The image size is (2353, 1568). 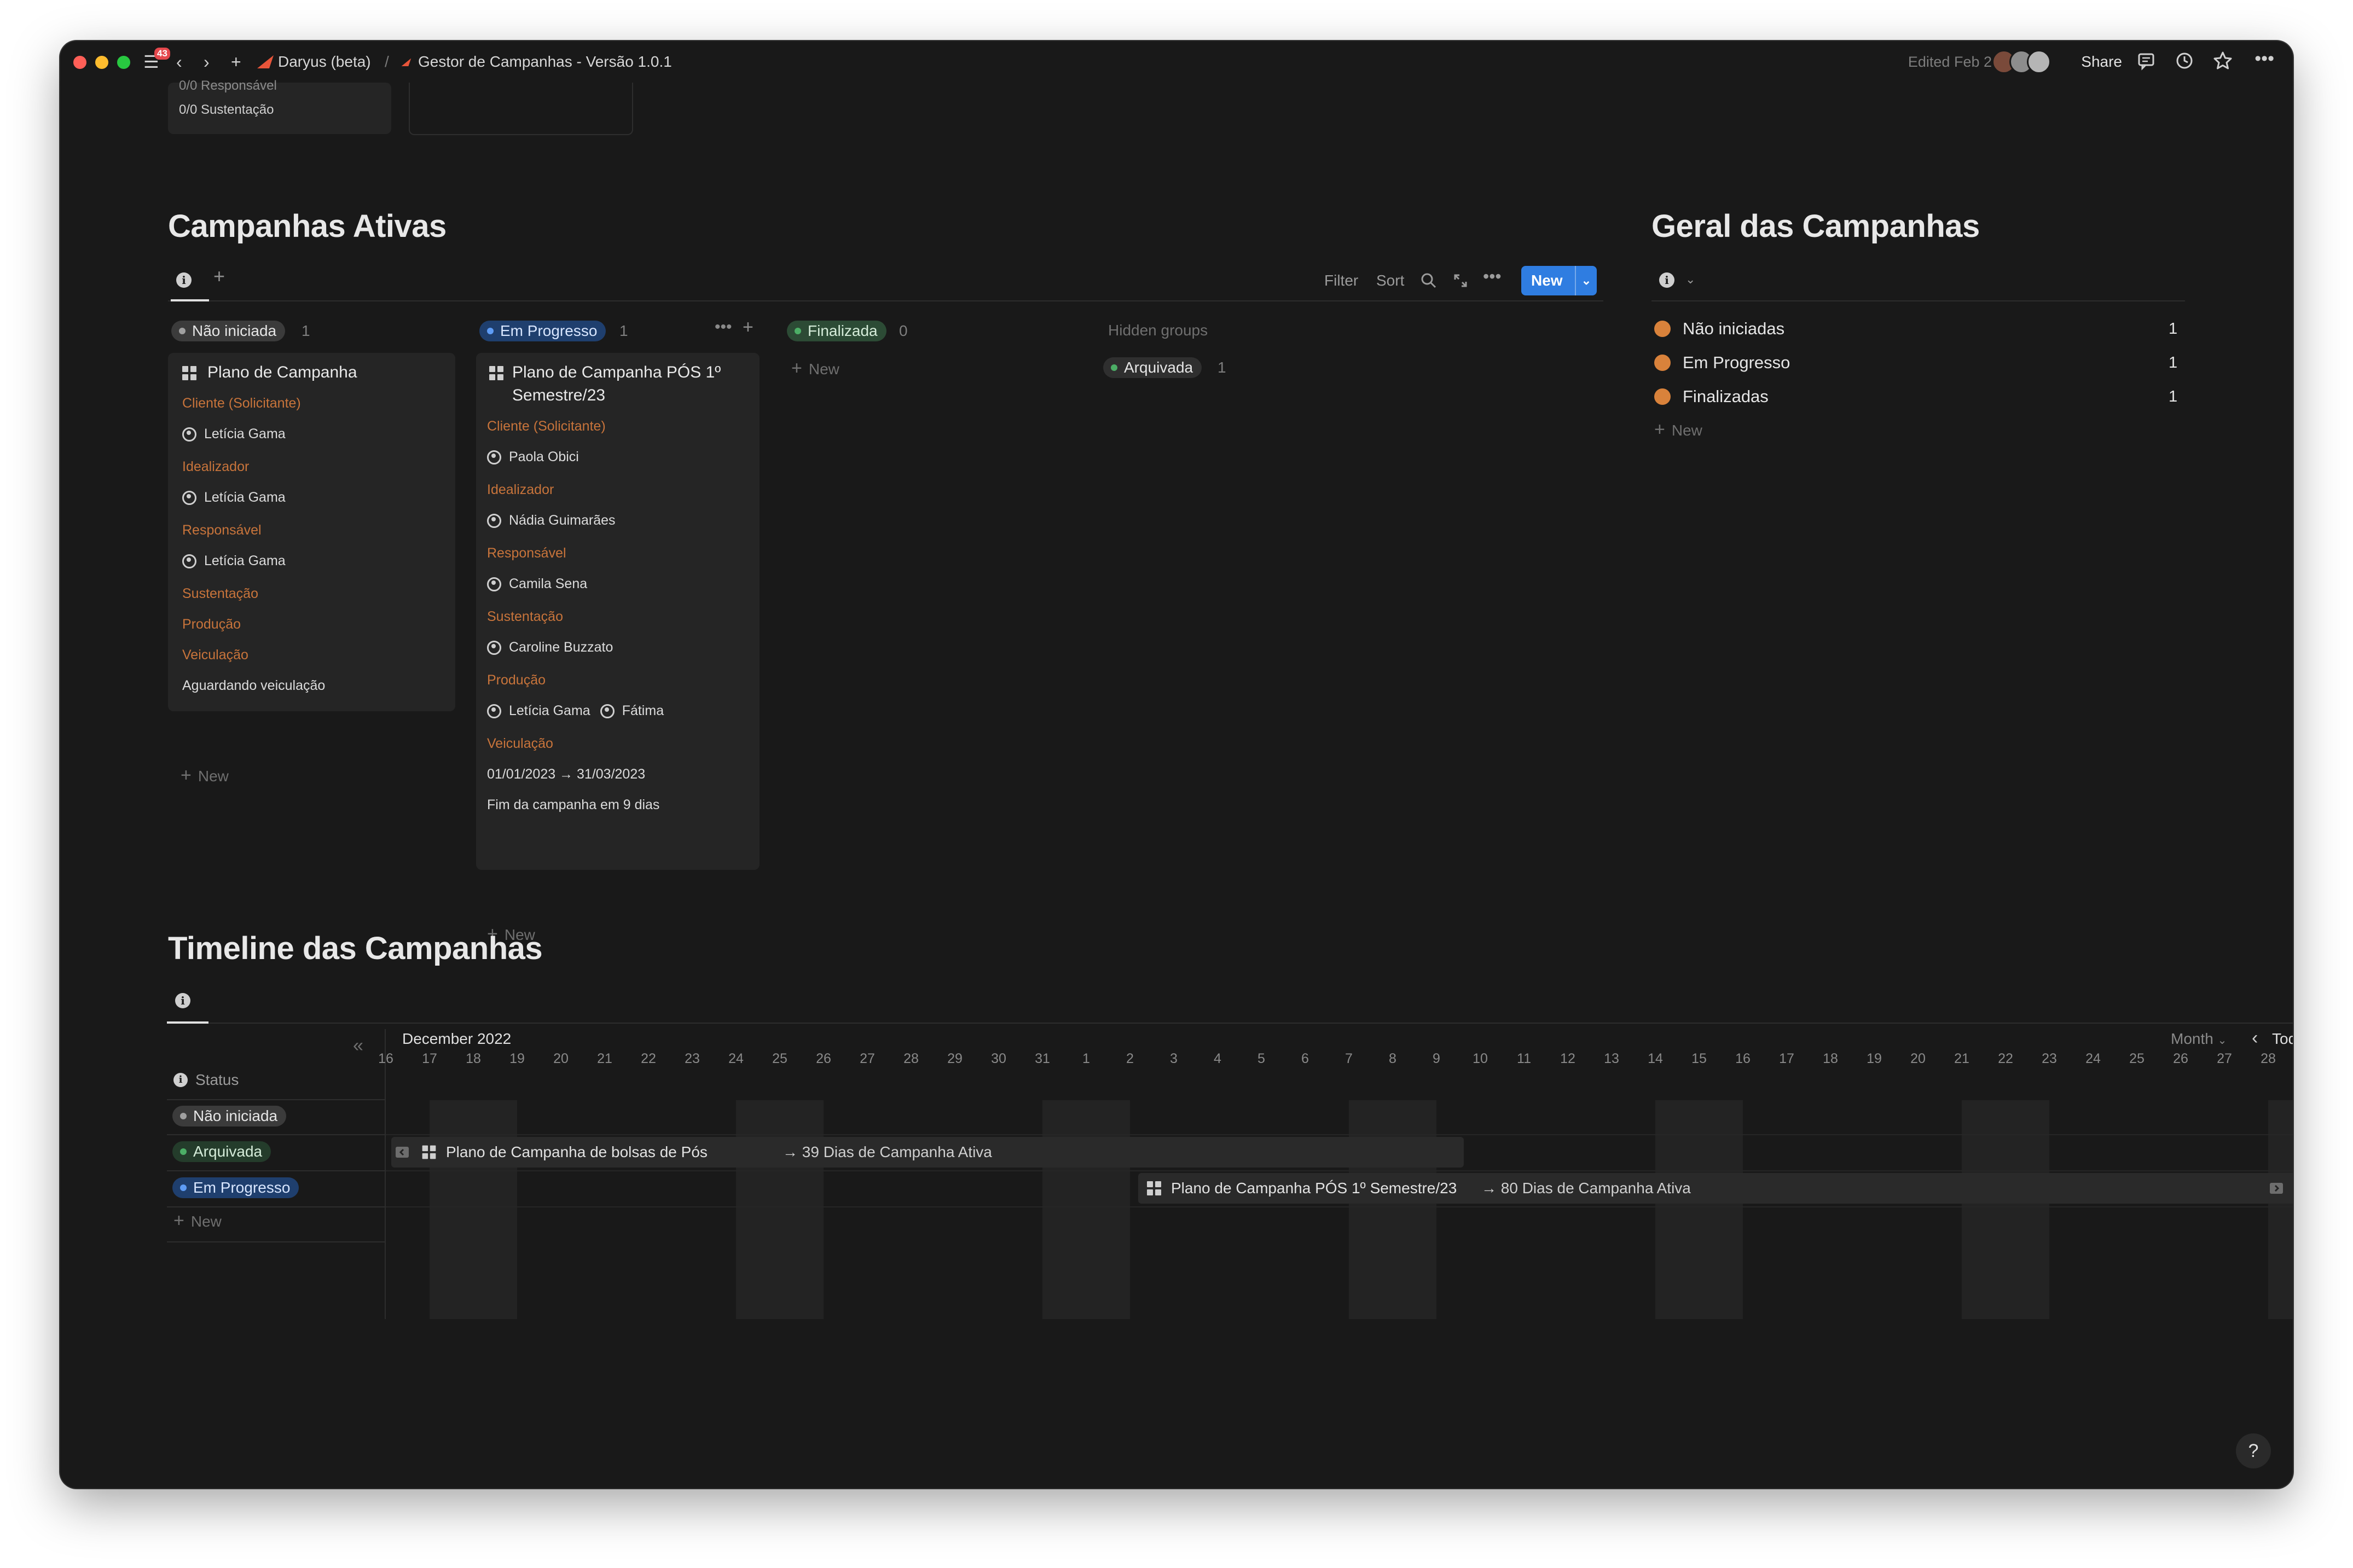 I want to click on comments-icon, so click(x=2146, y=61).